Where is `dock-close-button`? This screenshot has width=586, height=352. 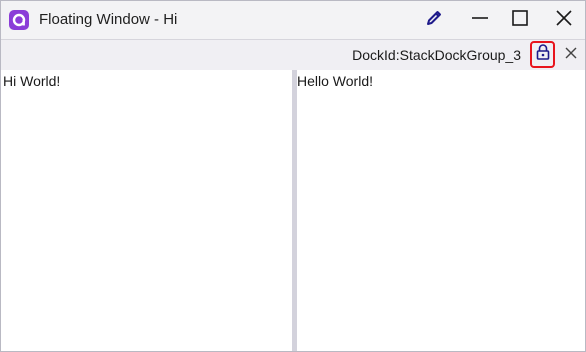 dock-close-button is located at coordinates (571, 55).